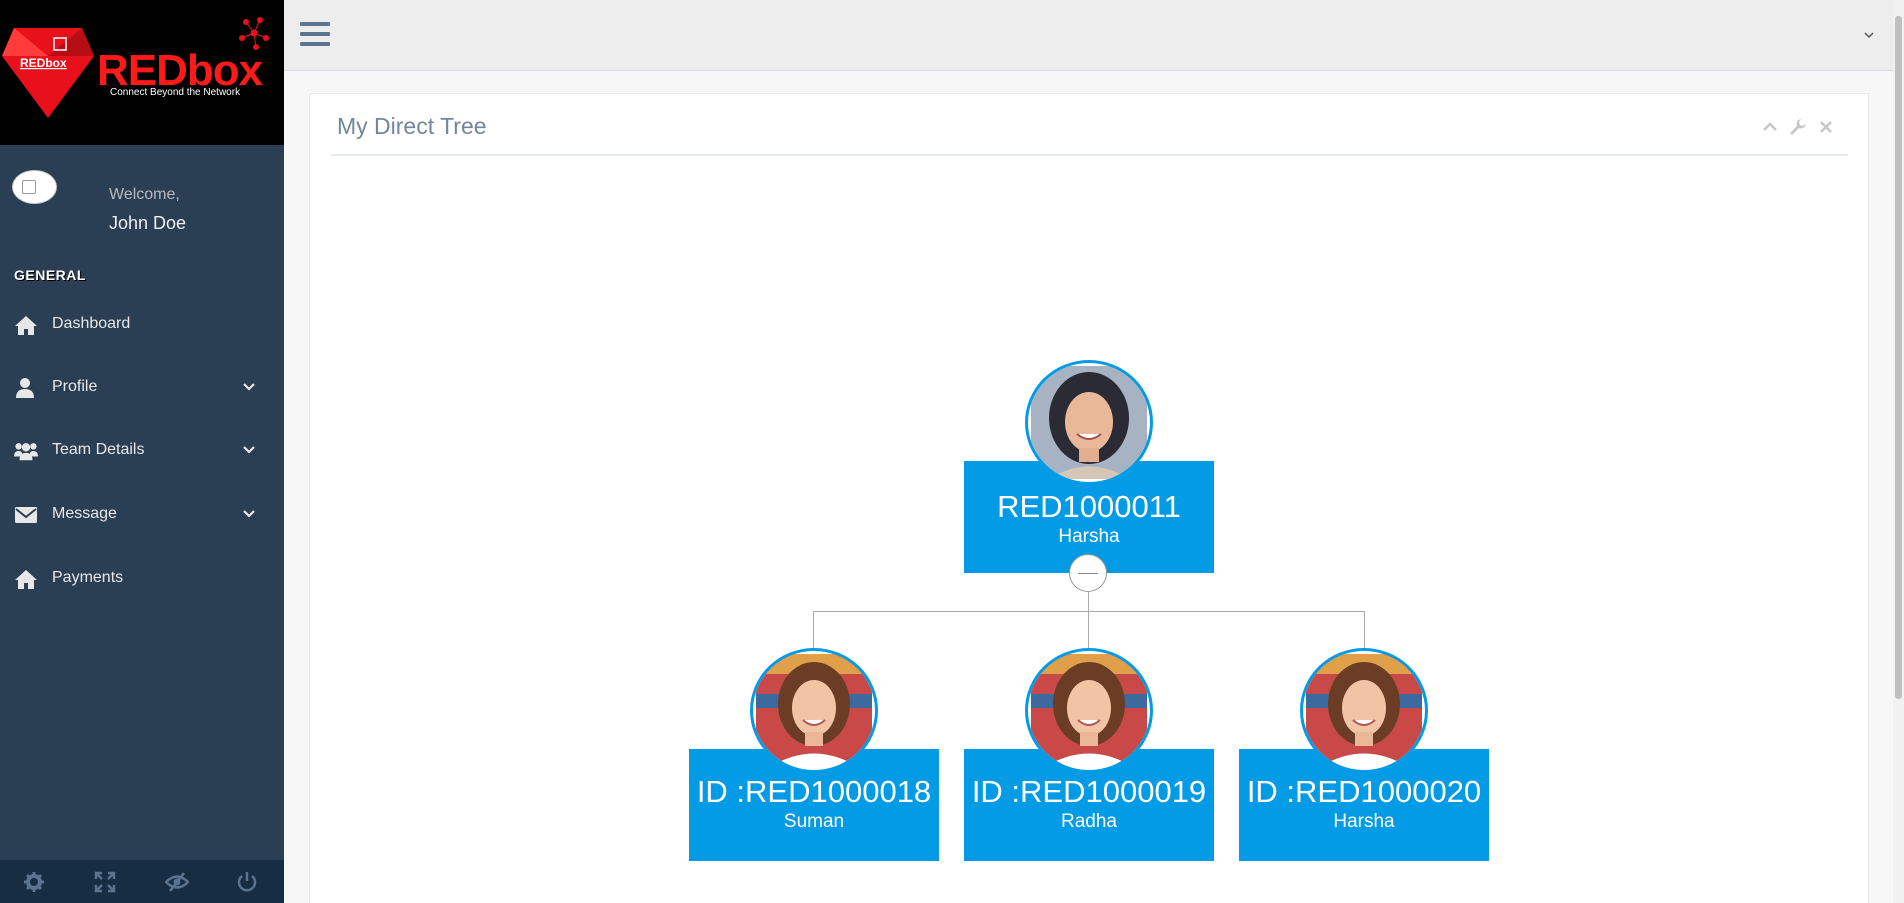  What do you see at coordinates (412, 126) in the screenshot?
I see `panel-title: My Direct Tree` at bounding box center [412, 126].